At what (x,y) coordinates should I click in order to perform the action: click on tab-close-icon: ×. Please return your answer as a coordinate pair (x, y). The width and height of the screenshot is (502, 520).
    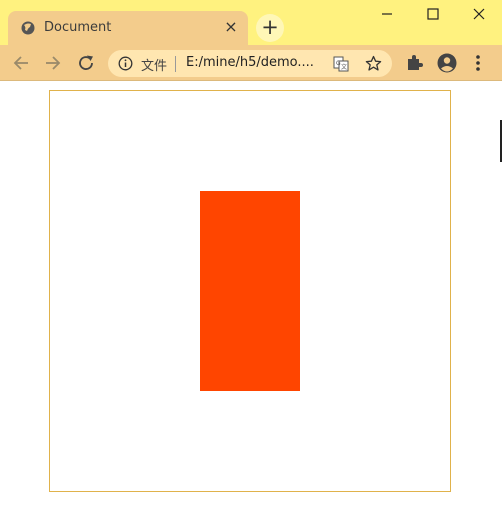
    Looking at the image, I should click on (231, 27).